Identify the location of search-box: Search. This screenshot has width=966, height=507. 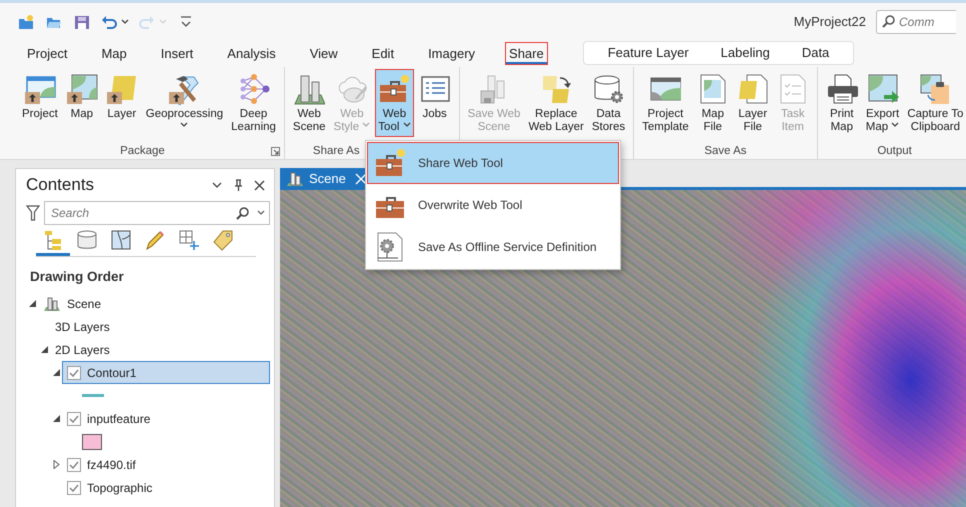
(157, 213).